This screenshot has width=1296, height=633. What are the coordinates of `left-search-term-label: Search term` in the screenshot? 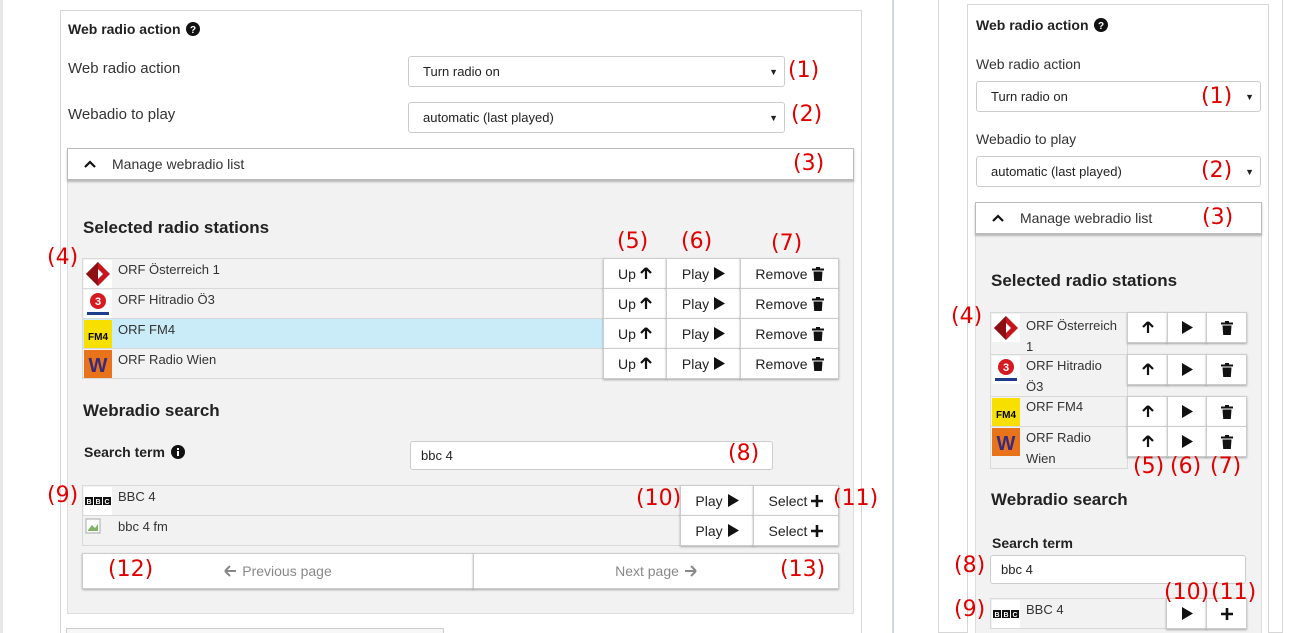 It's located at (124, 452).